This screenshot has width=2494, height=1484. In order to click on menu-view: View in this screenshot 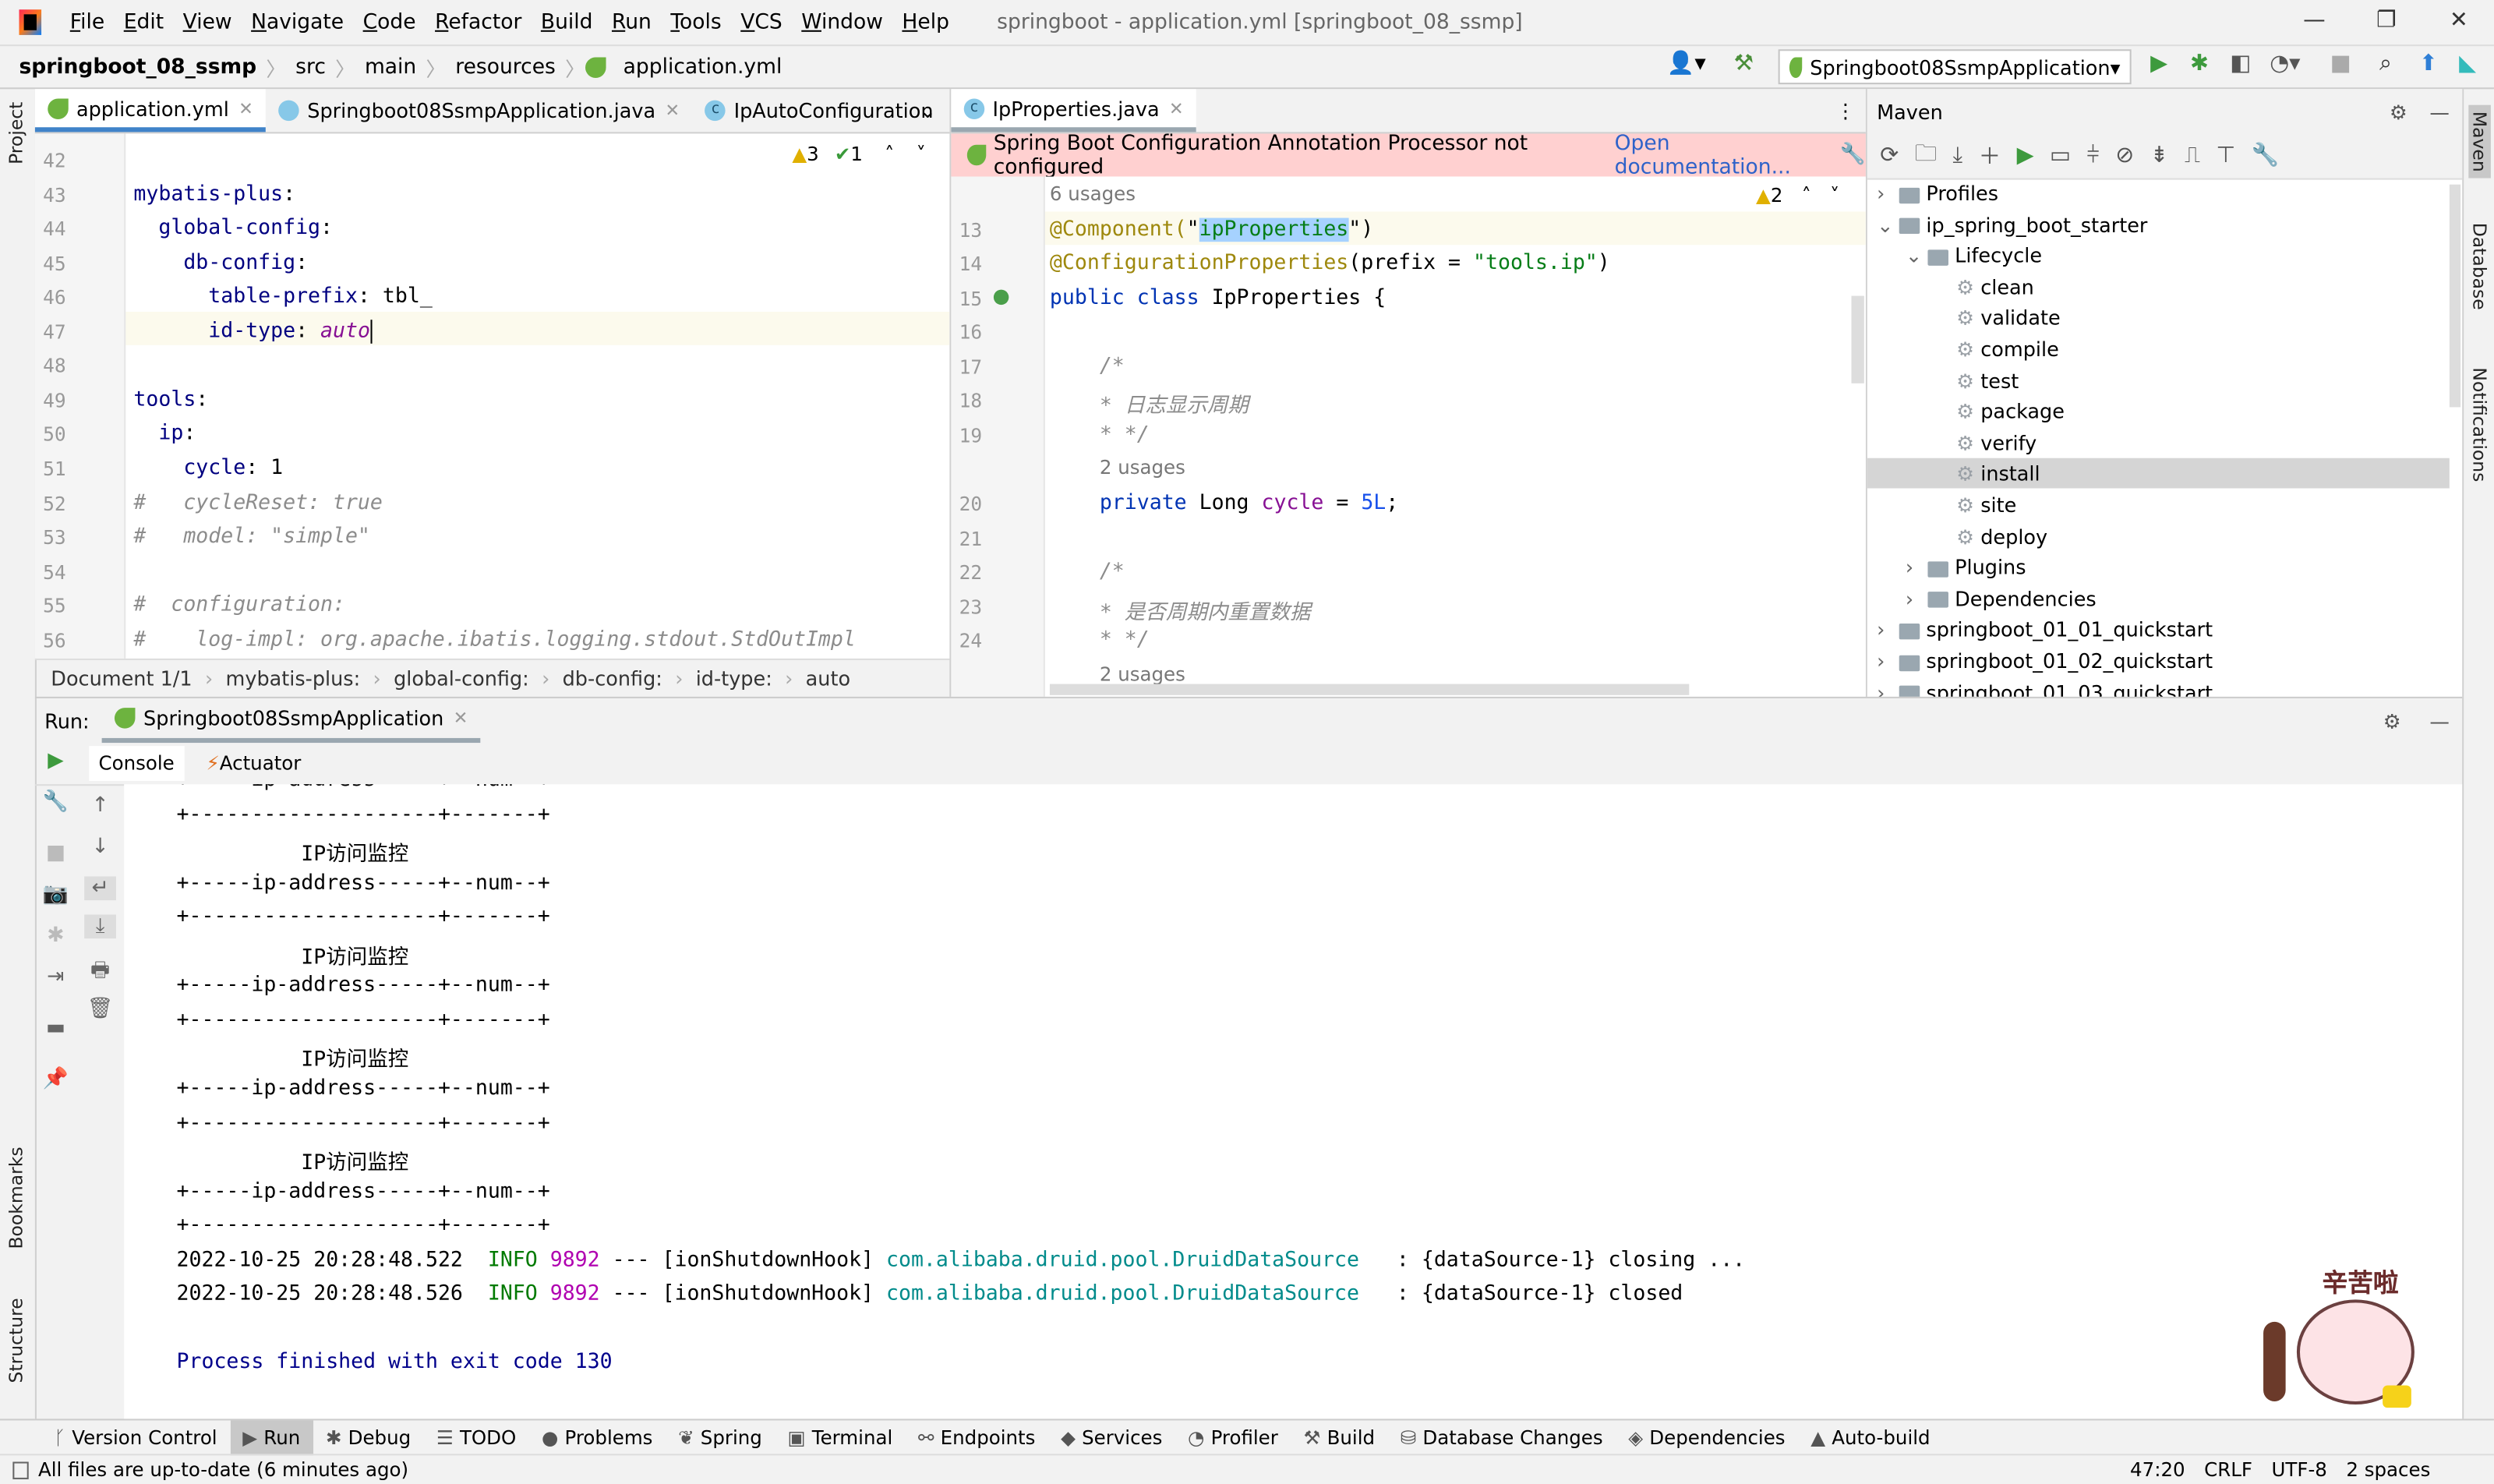, I will do `click(207, 22)`.